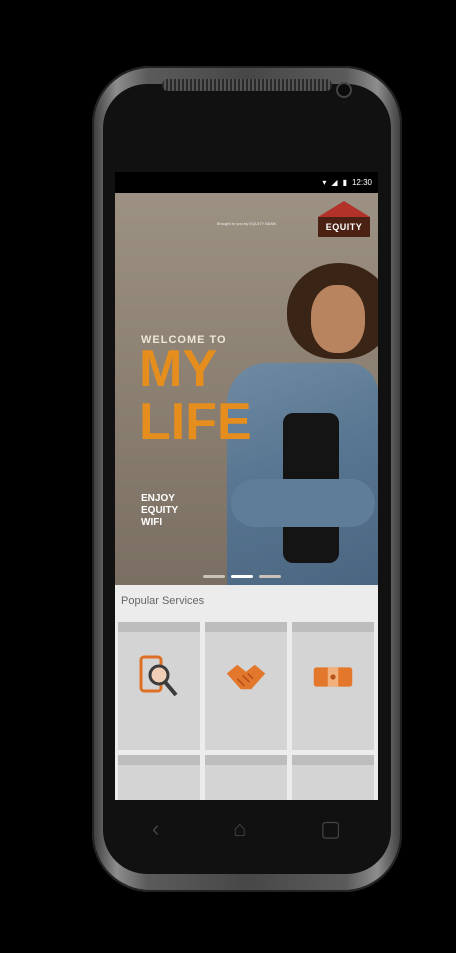 Image resolution: width=456 pixels, height=953 pixels. Describe the element at coordinates (152, 522) in the screenshot. I see `hero-subtitle-line3: WIFI` at that location.